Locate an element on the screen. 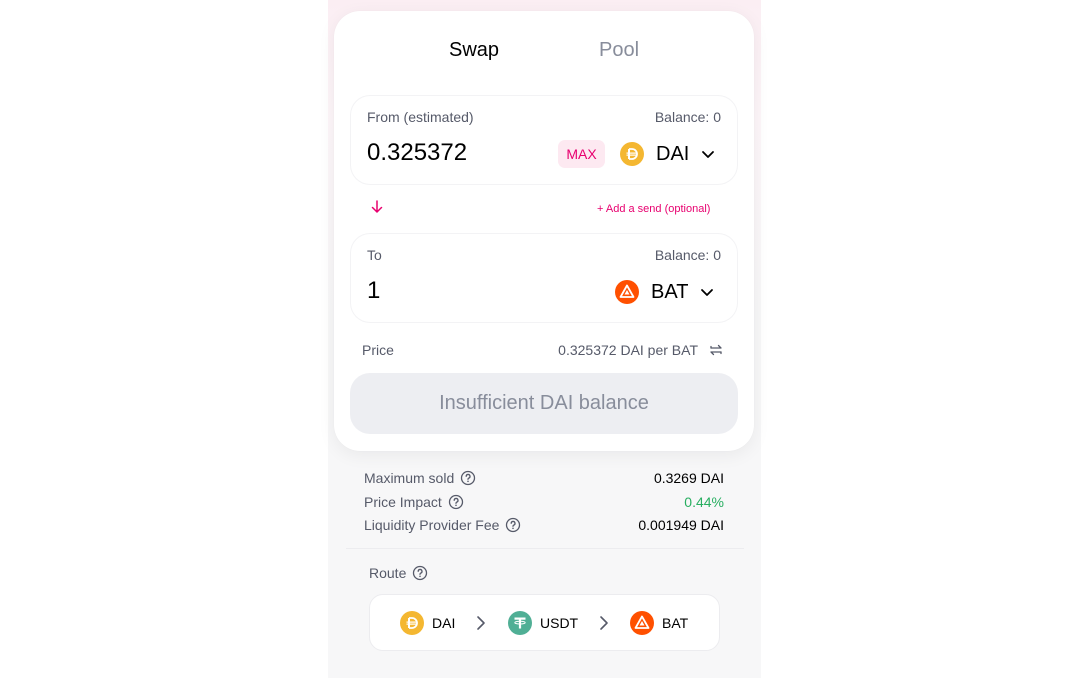 The image size is (1083, 678). tab-swap: Swap is located at coordinates (474, 50).